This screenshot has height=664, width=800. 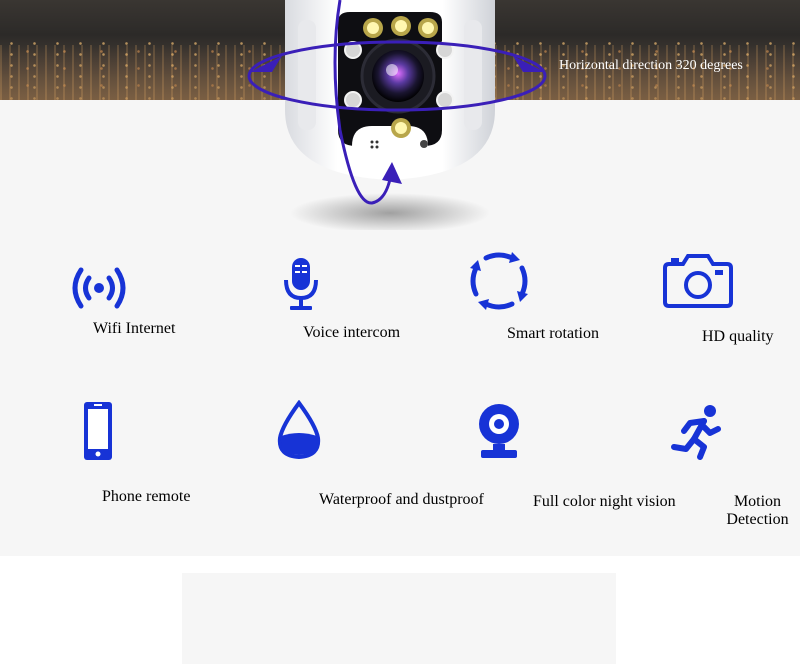 I want to click on camera-lens, so click(x=398, y=76).